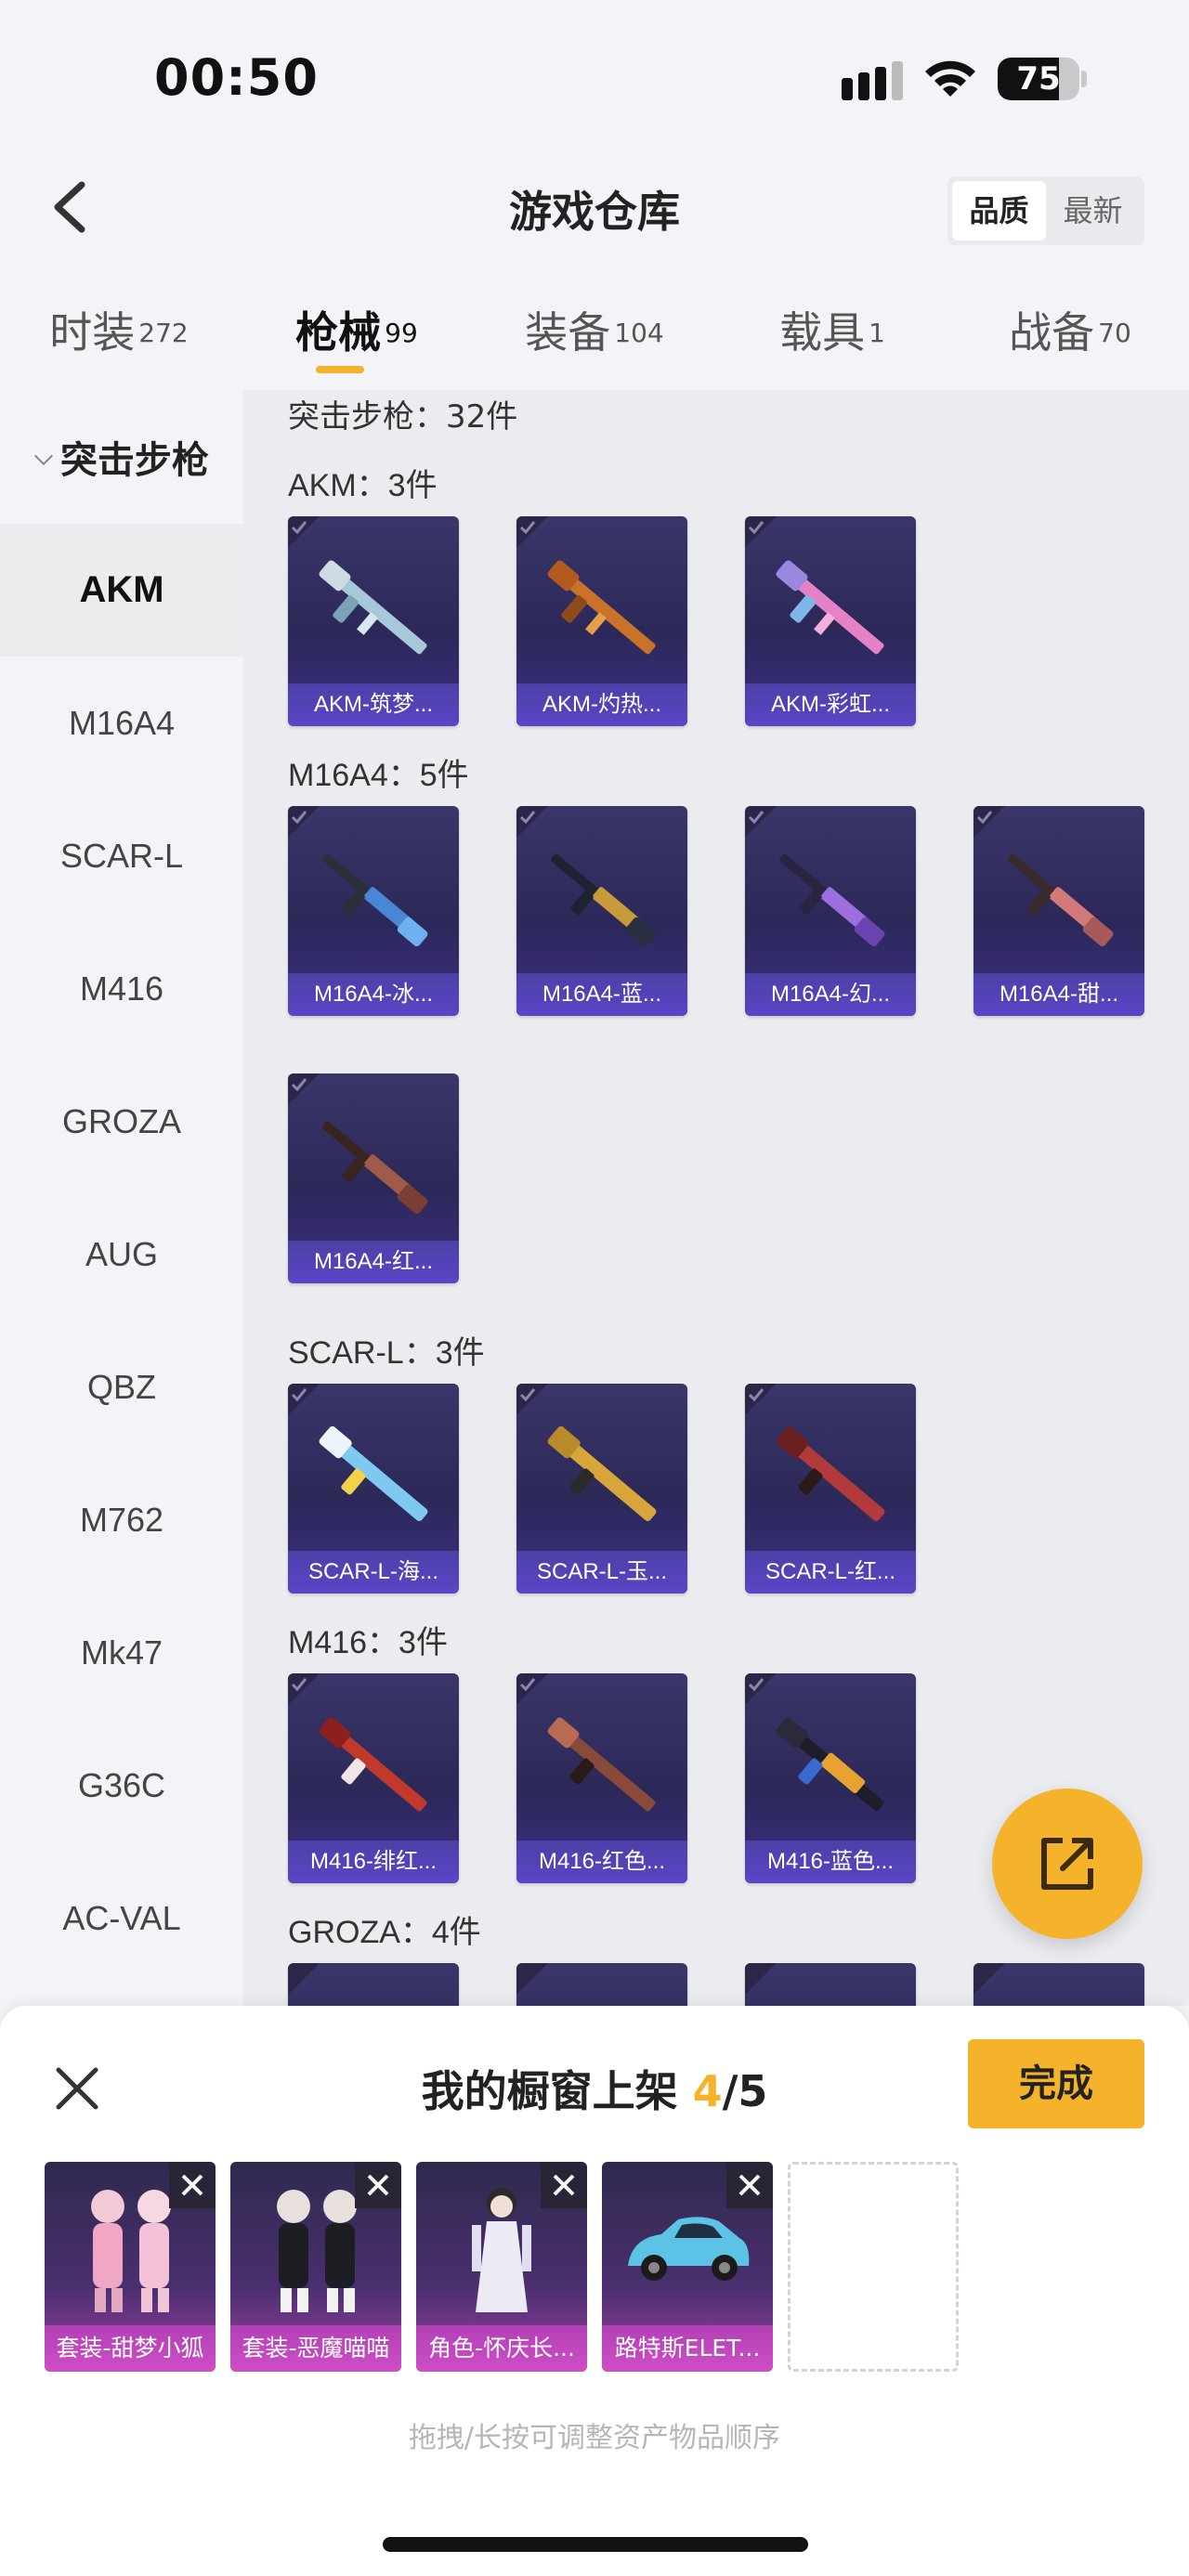  What do you see at coordinates (316, 2267) in the screenshot?
I see `showcase-item: 套装-恶魔喵喵` at bounding box center [316, 2267].